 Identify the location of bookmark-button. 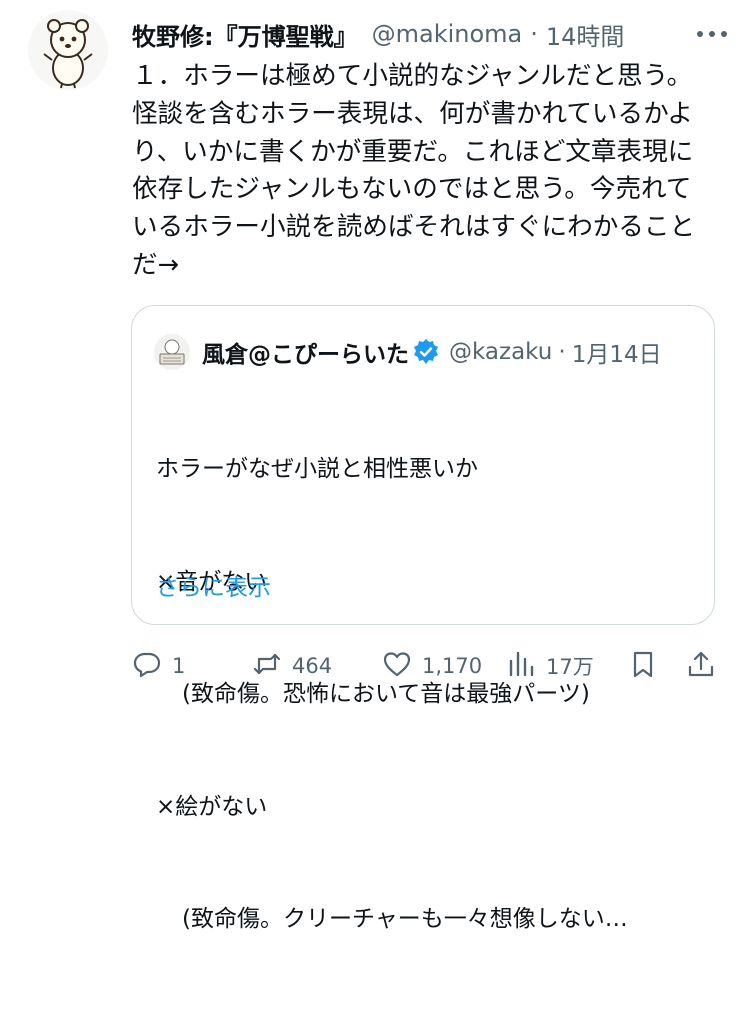
(643, 666).